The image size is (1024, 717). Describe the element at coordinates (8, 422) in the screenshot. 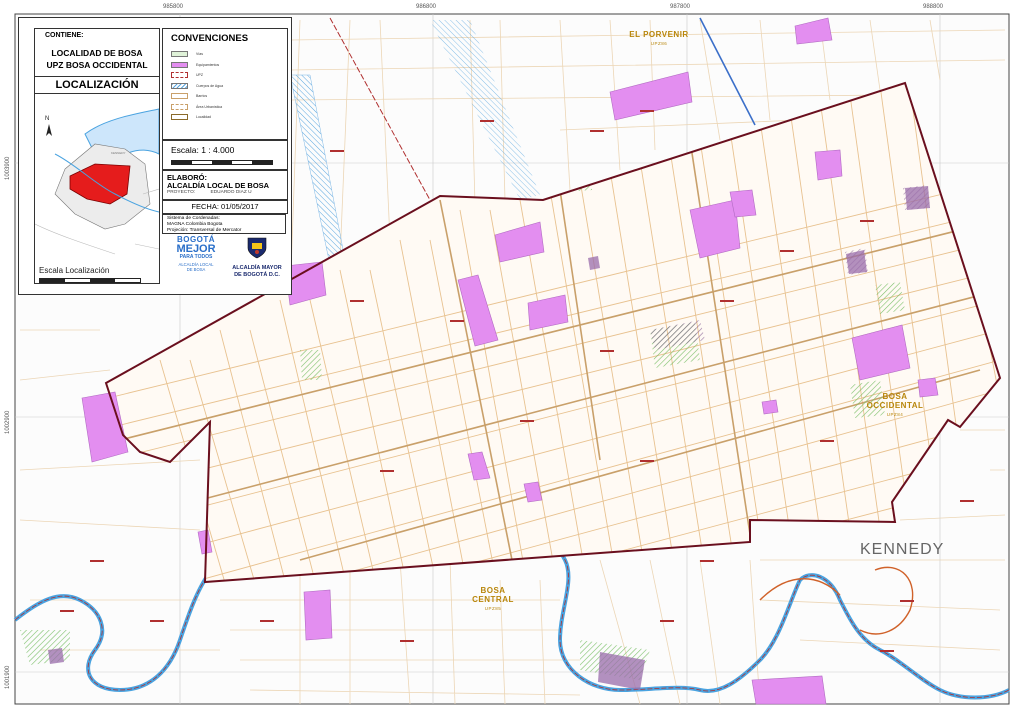

I see `northing-label-2: 1002900` at that location.